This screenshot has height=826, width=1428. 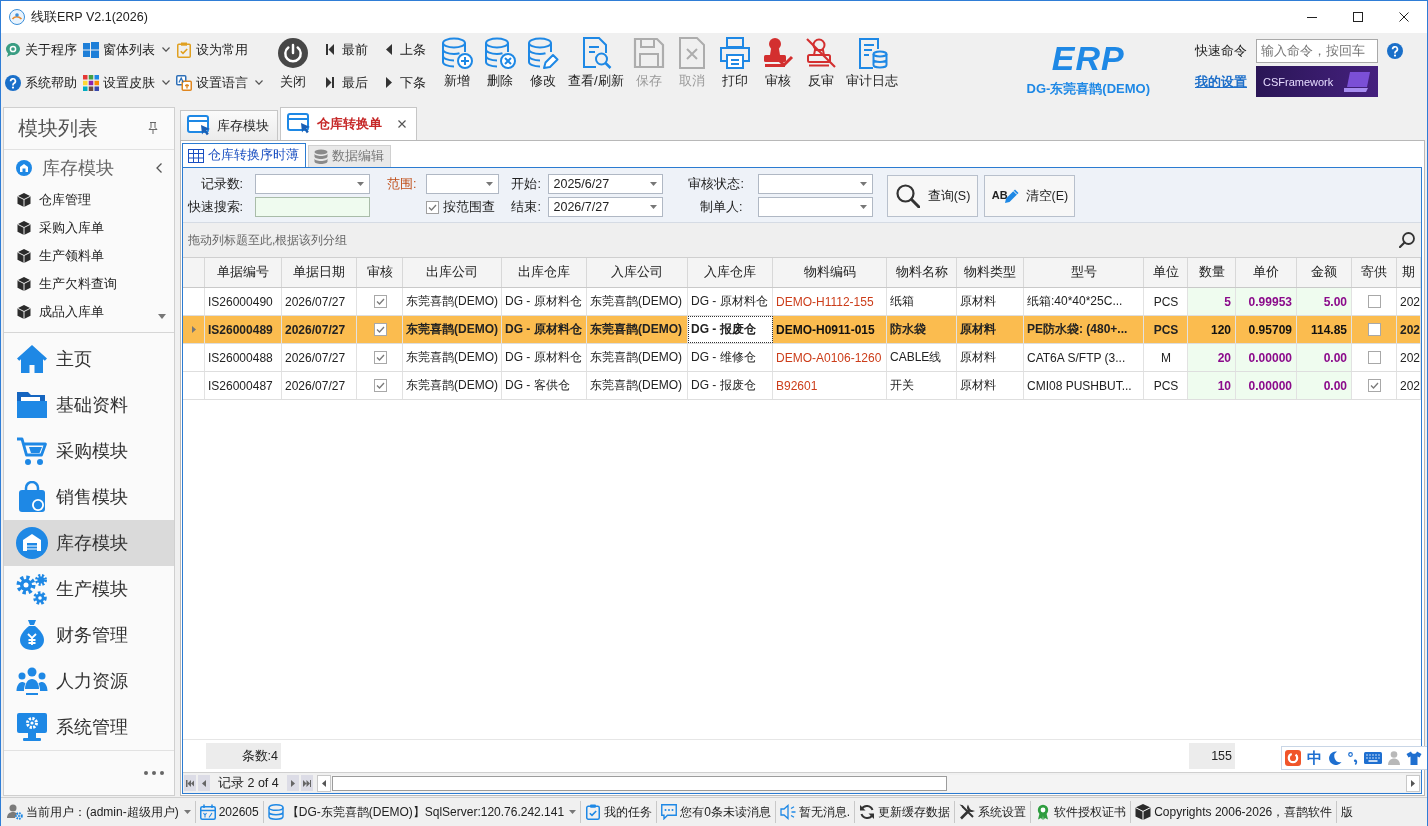 What do you see at coordinates (1030, 196) in the screenshot?
I see `clear-button: AB 清空(E)` at bounding box center [1030, 196].